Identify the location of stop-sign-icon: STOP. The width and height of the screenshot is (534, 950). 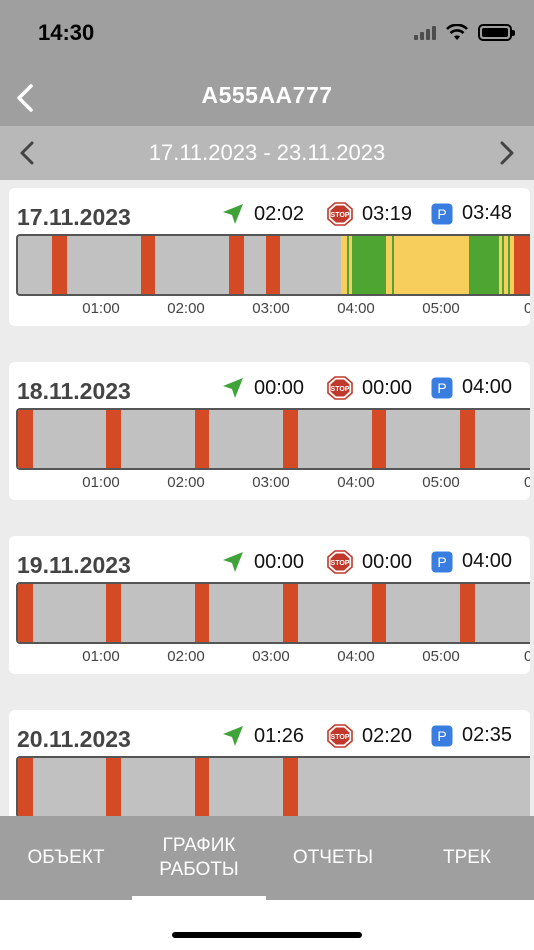
(340, 736).